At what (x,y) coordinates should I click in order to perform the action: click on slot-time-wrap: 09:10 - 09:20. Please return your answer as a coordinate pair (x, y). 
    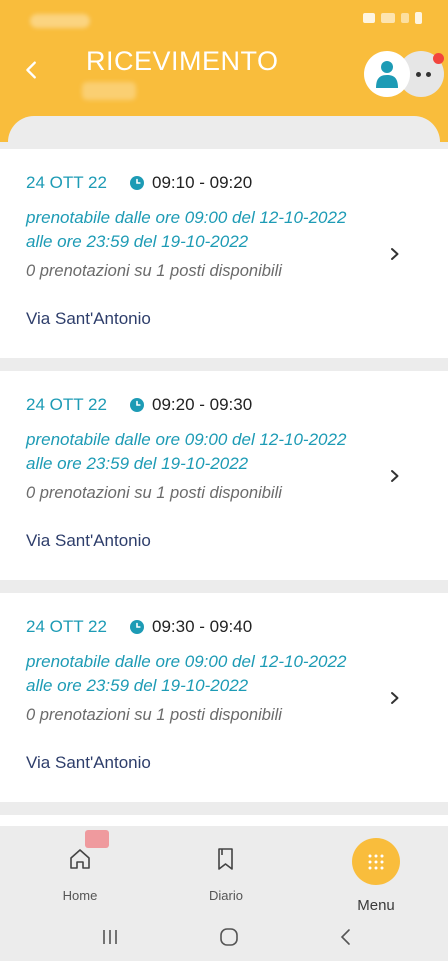
    Looking at the image, I should click on (191, 183).